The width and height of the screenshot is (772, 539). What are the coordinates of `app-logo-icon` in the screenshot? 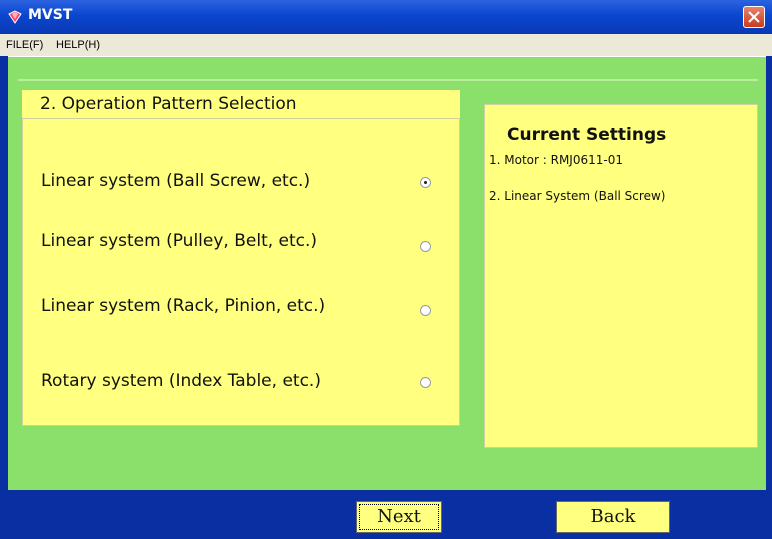 It's located at (15, 17).